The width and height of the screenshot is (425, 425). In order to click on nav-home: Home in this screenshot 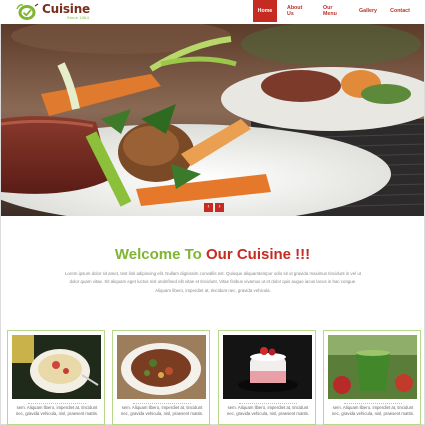, I will do `click(265, 11)`.